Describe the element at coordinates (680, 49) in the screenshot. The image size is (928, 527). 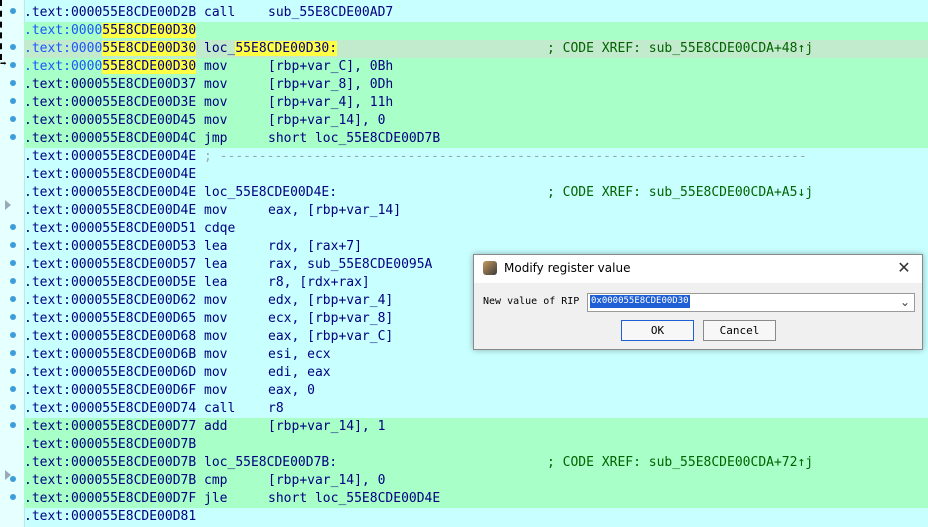
I see `xref-comment: ; CODE XREF: sub_55E8CDE00CDA+48↑j` at that location.